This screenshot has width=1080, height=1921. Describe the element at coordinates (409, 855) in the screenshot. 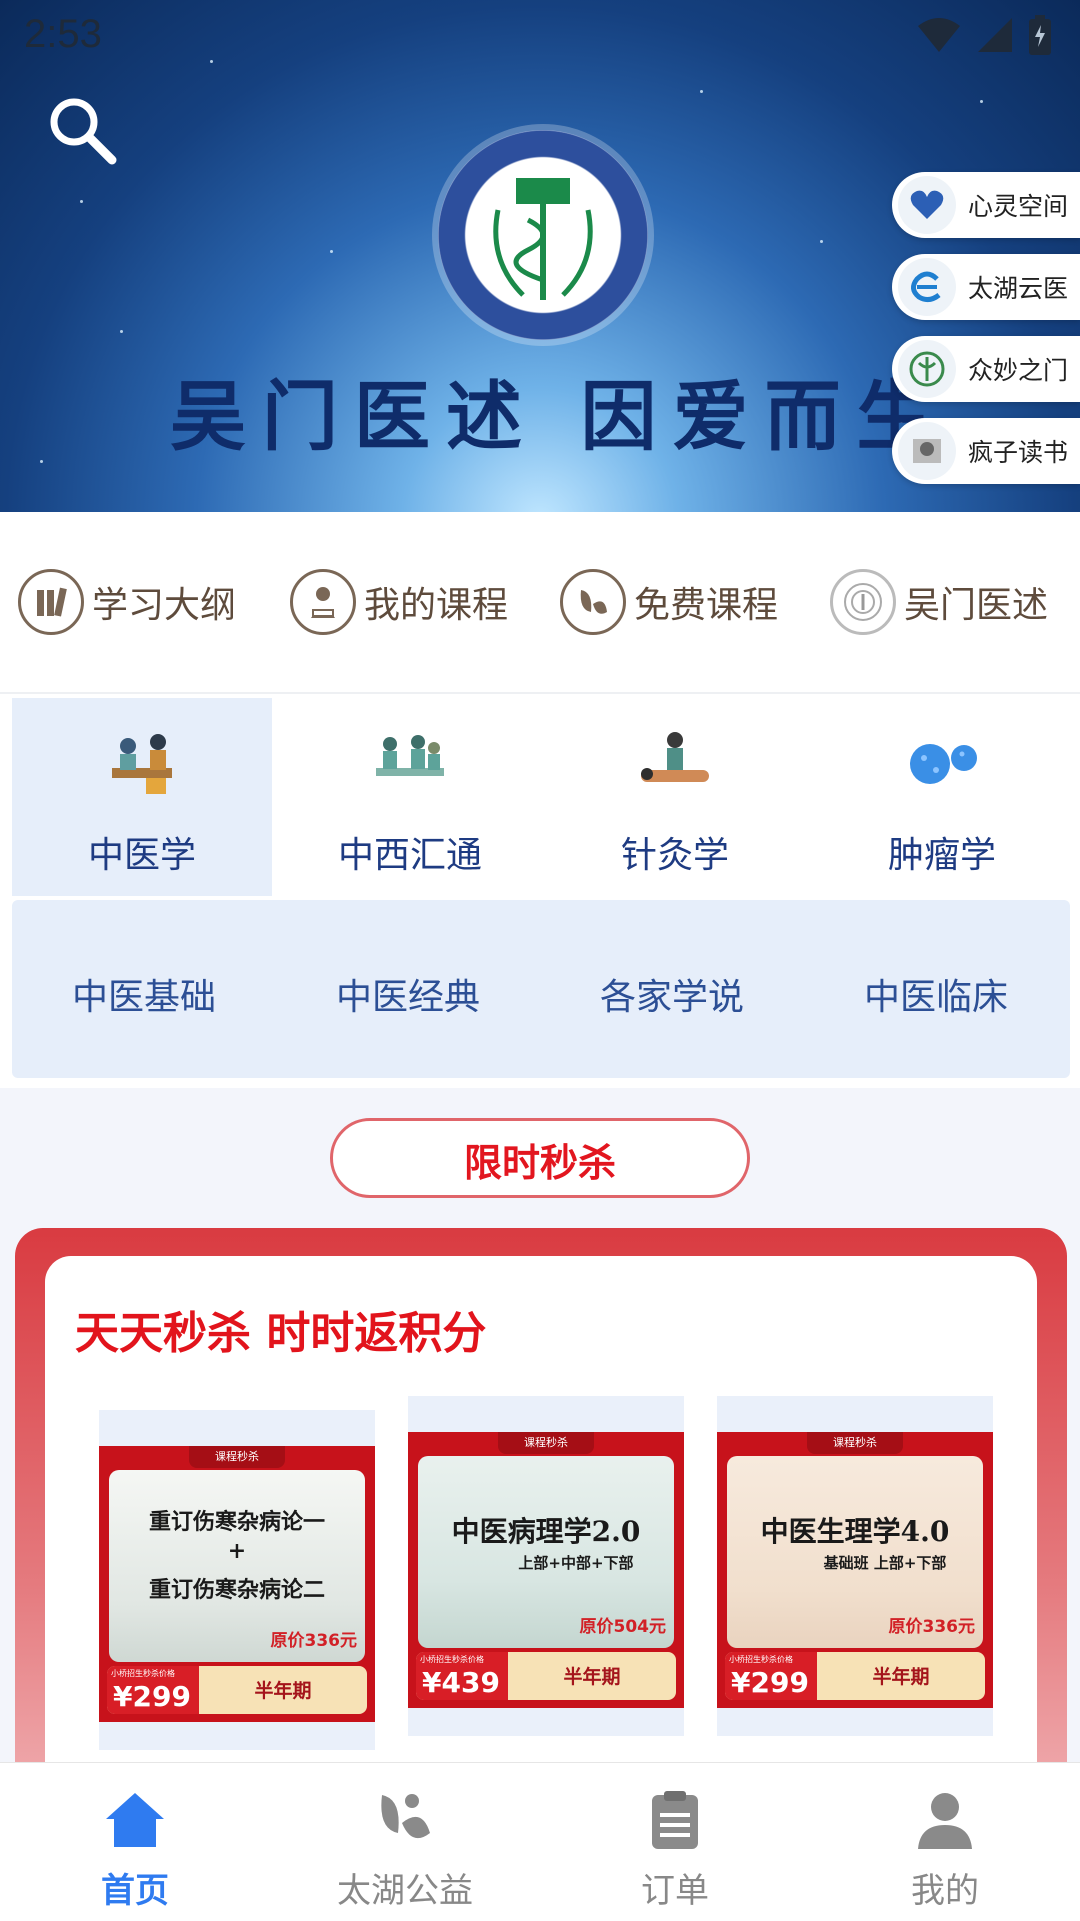

I see `category-label: 中西汇通` at that location.